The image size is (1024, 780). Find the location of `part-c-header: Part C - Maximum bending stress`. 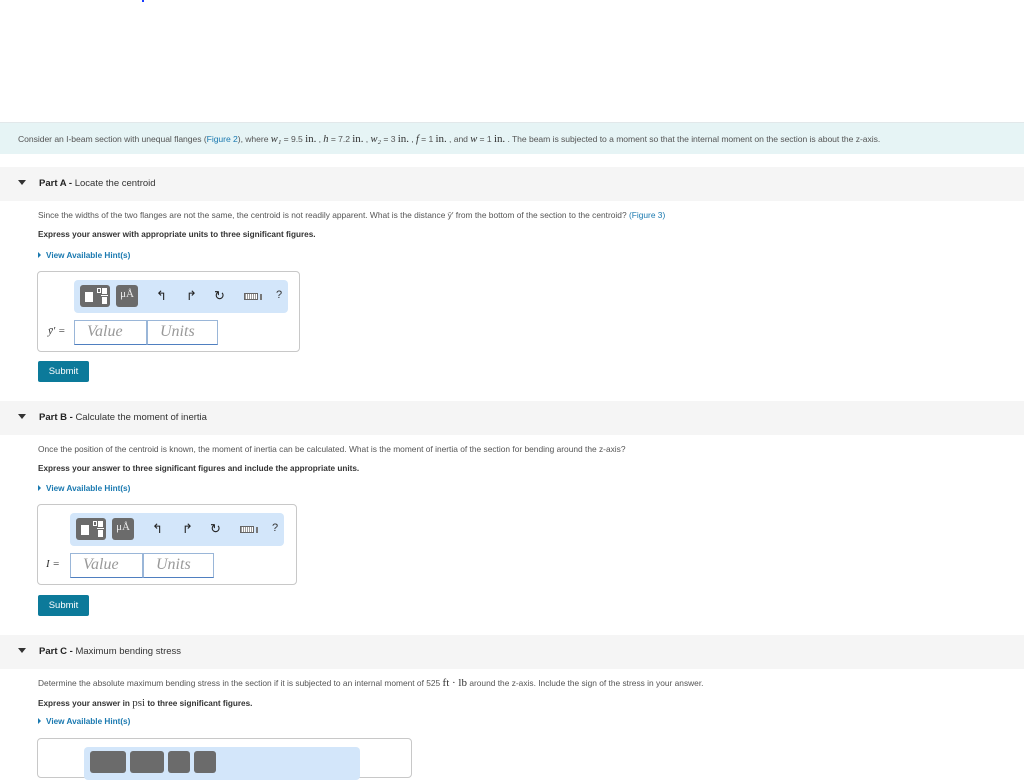

part-c-header: Part C - Maximum bending stress is located at coordinates (512, 652).